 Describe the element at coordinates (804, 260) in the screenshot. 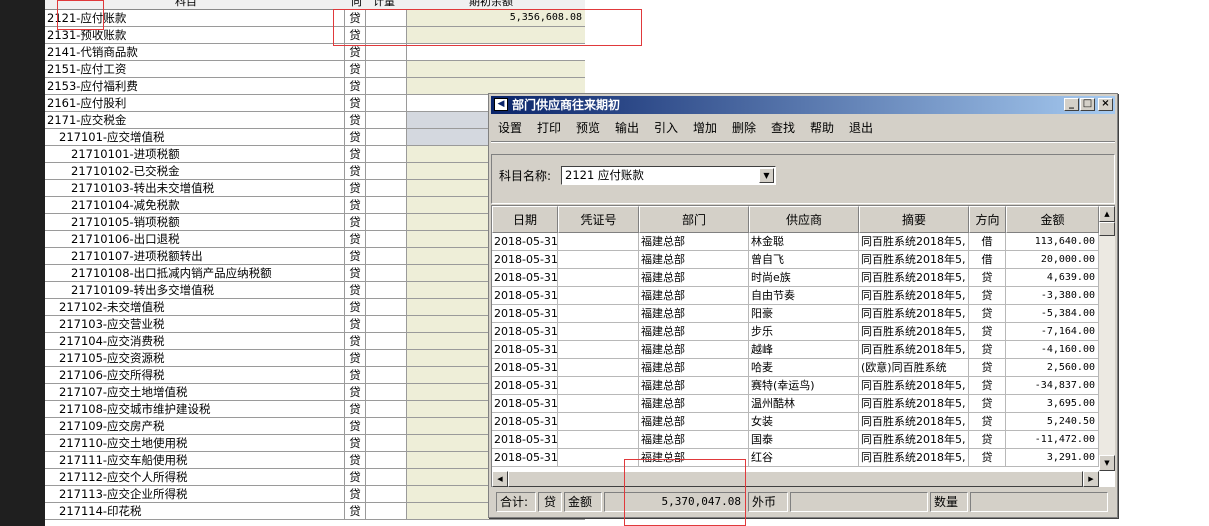

I see `cell-supplier: 曾自飞` at that location.